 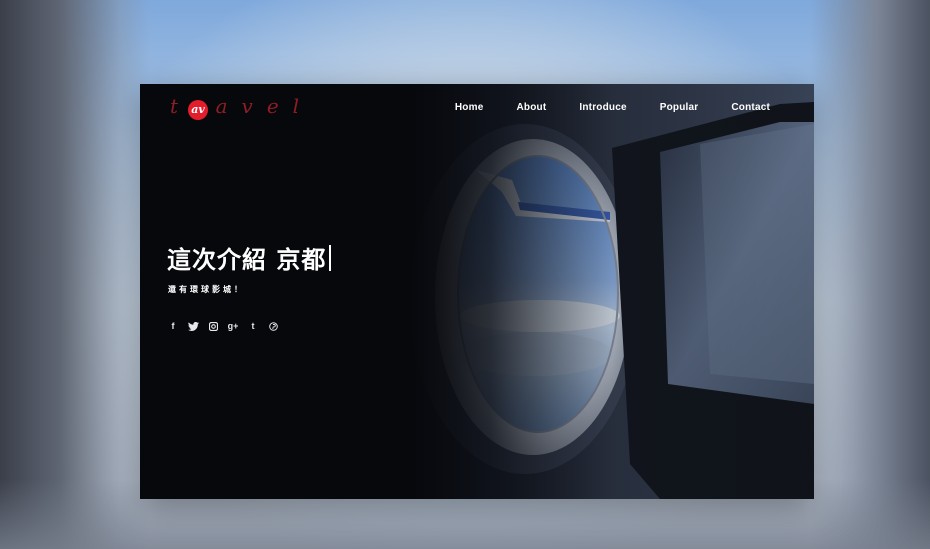 What do you see at coordinates (870, 274) in the screenshot?
I see `background-window-frame-right` at bounding box center [870, 274].